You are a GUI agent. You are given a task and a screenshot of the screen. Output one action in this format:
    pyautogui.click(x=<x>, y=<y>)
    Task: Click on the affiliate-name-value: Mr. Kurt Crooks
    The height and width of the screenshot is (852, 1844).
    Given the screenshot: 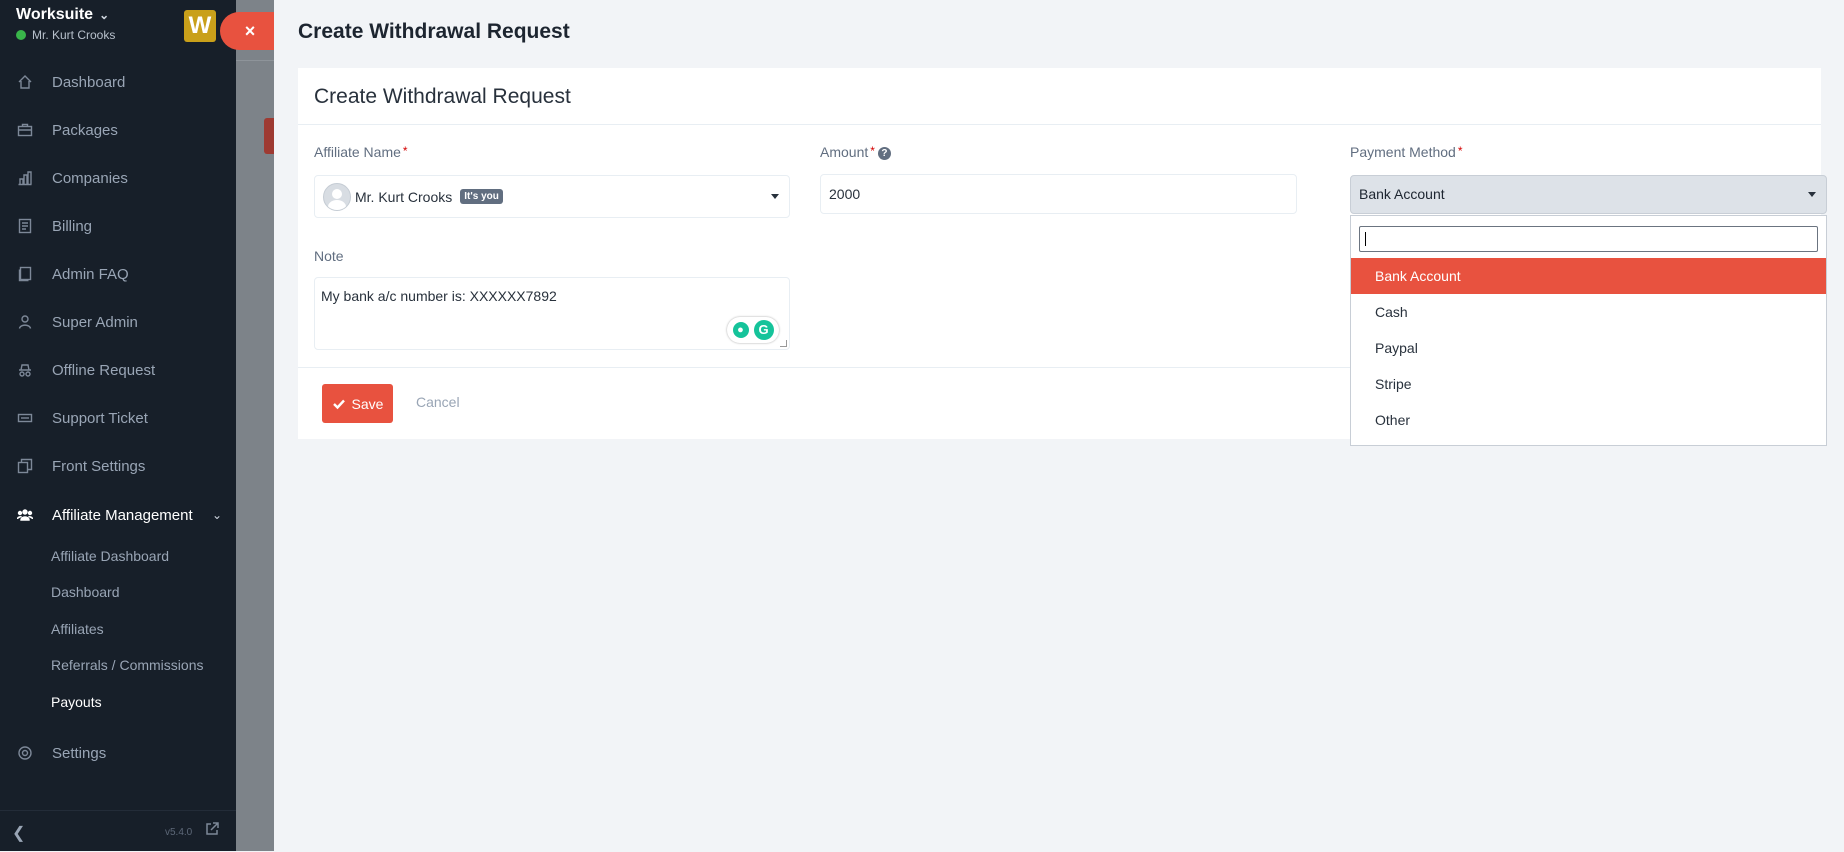 What is the action you would take?
    pyautogui.click(x=404, y=196)
    